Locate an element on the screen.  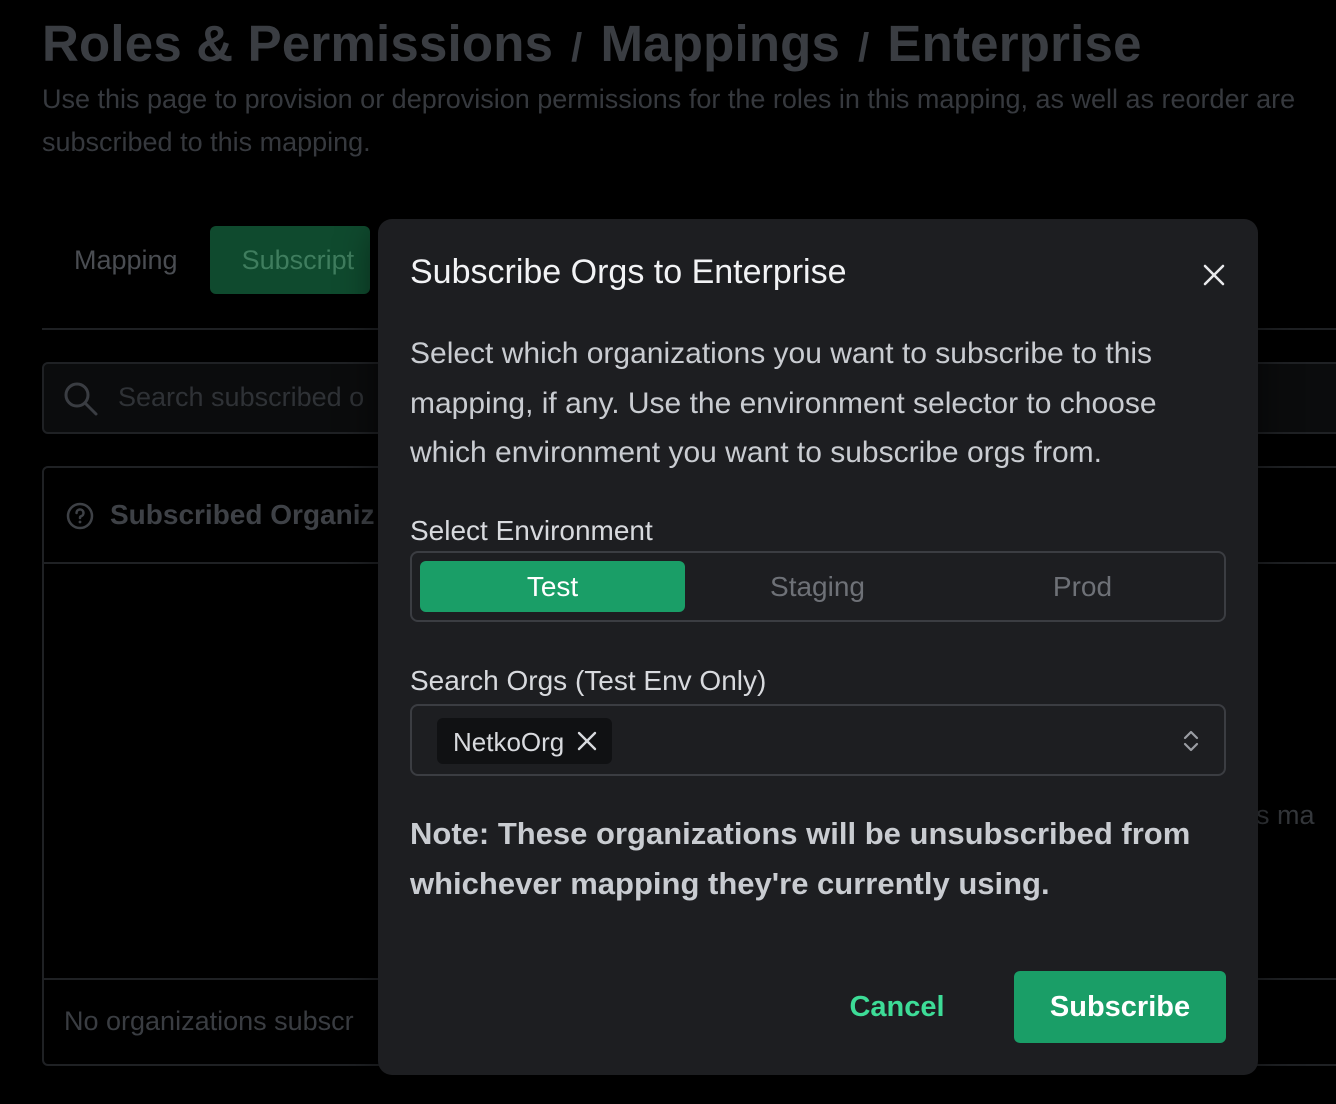
help-circle-icon is located at coordinates (80, 518).